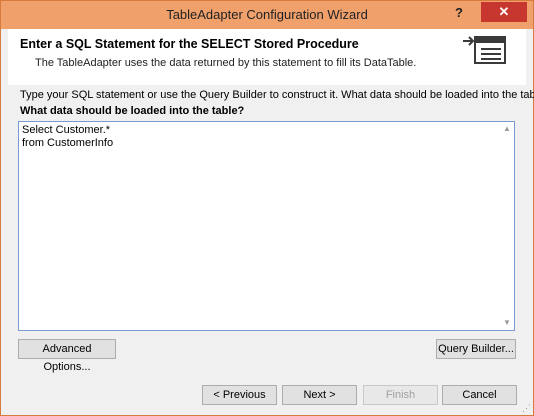 The height and width of the screenshot is (416, 534). What do you see at coordinates (479, 395) in the screenshot?
I see `cancel-button: Cancel` at bounding box center [479, 395].